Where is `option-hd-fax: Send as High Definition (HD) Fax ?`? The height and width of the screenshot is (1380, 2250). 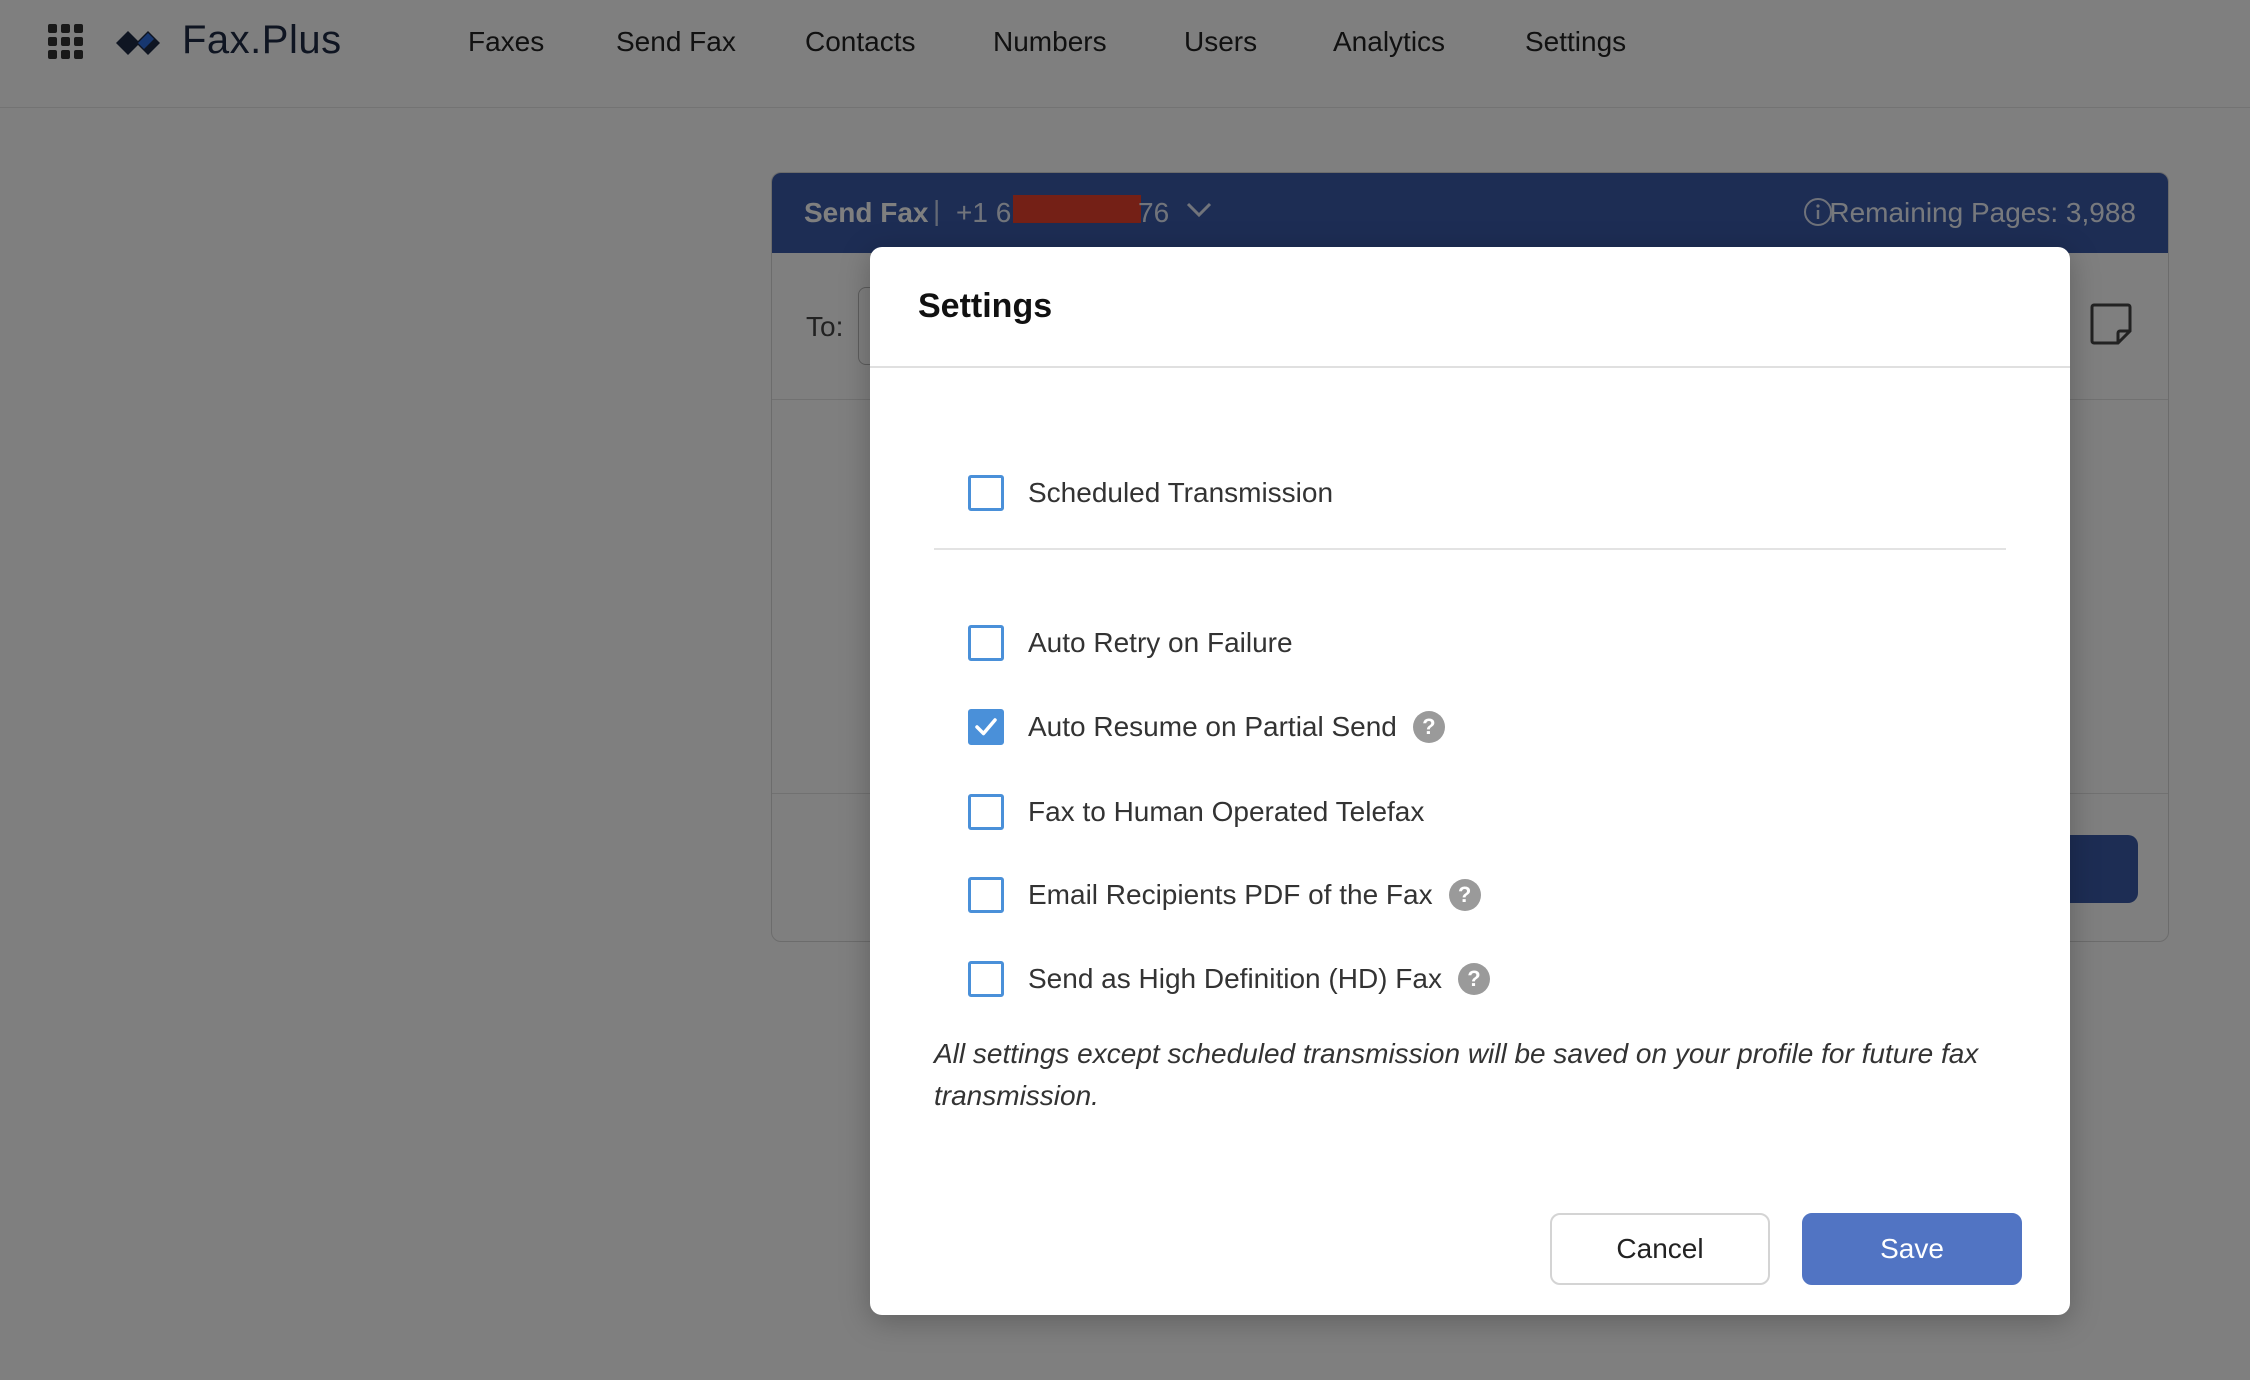 option-hd-fax: Send as High Definition (HD) Fax ? is located at coordinates (1229, 979).